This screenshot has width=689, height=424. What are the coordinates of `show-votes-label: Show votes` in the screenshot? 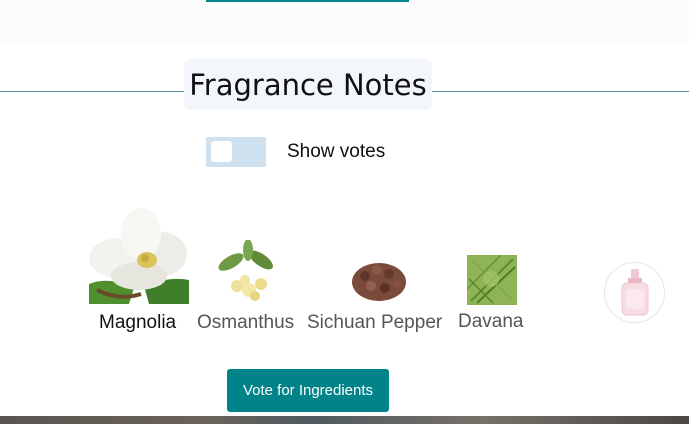 It's located at (336, 151).